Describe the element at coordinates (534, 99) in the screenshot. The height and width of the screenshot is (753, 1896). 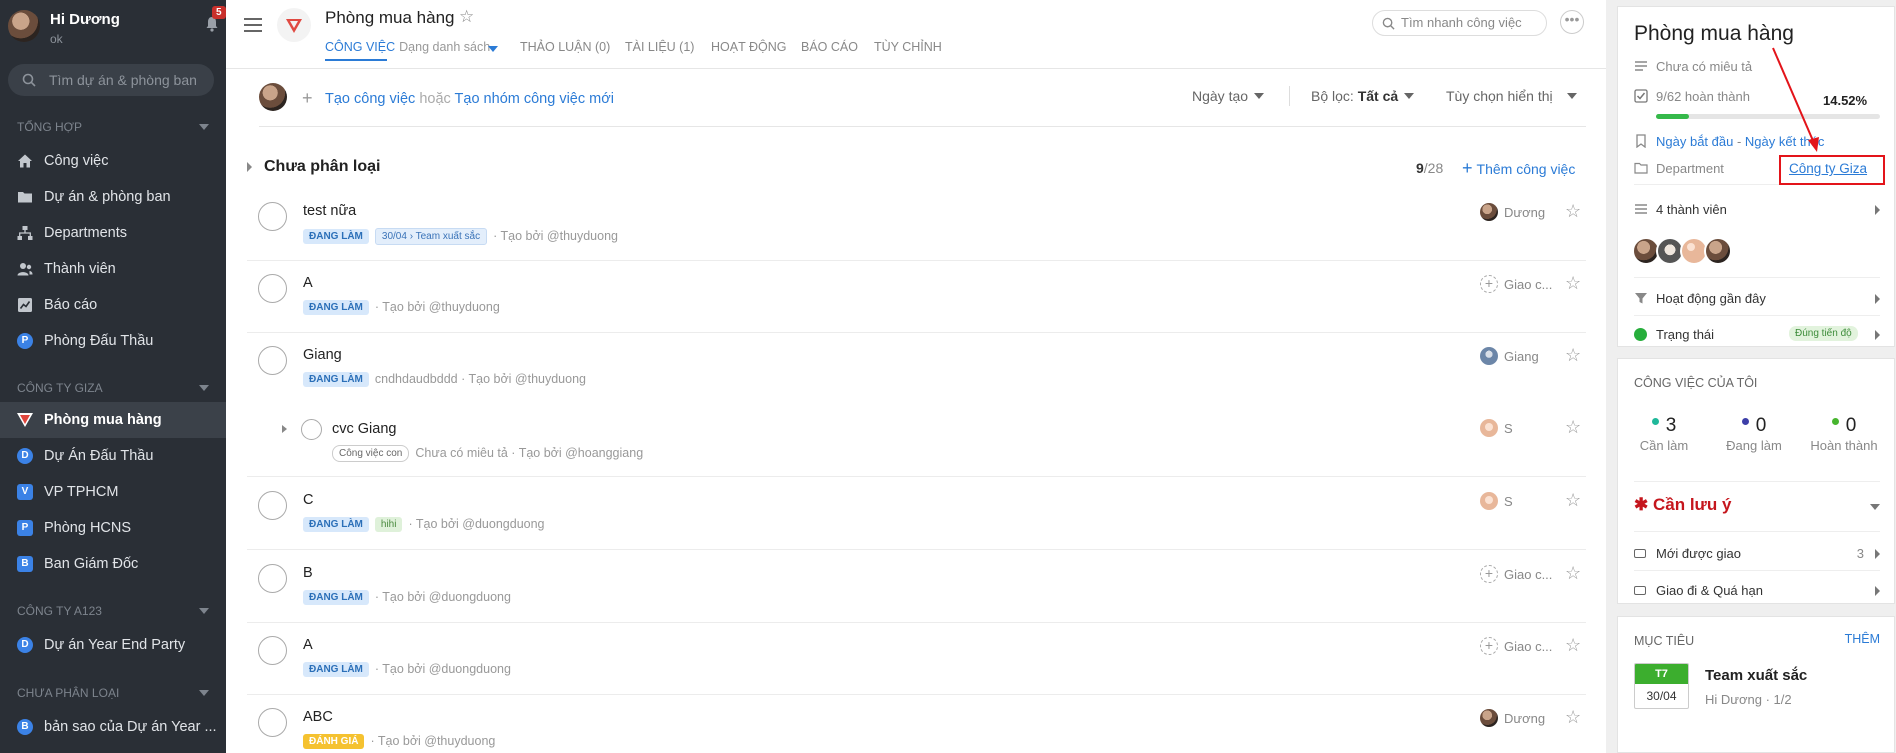
I see `create-group-link: Tạo nhóm công việc mới` at that location.